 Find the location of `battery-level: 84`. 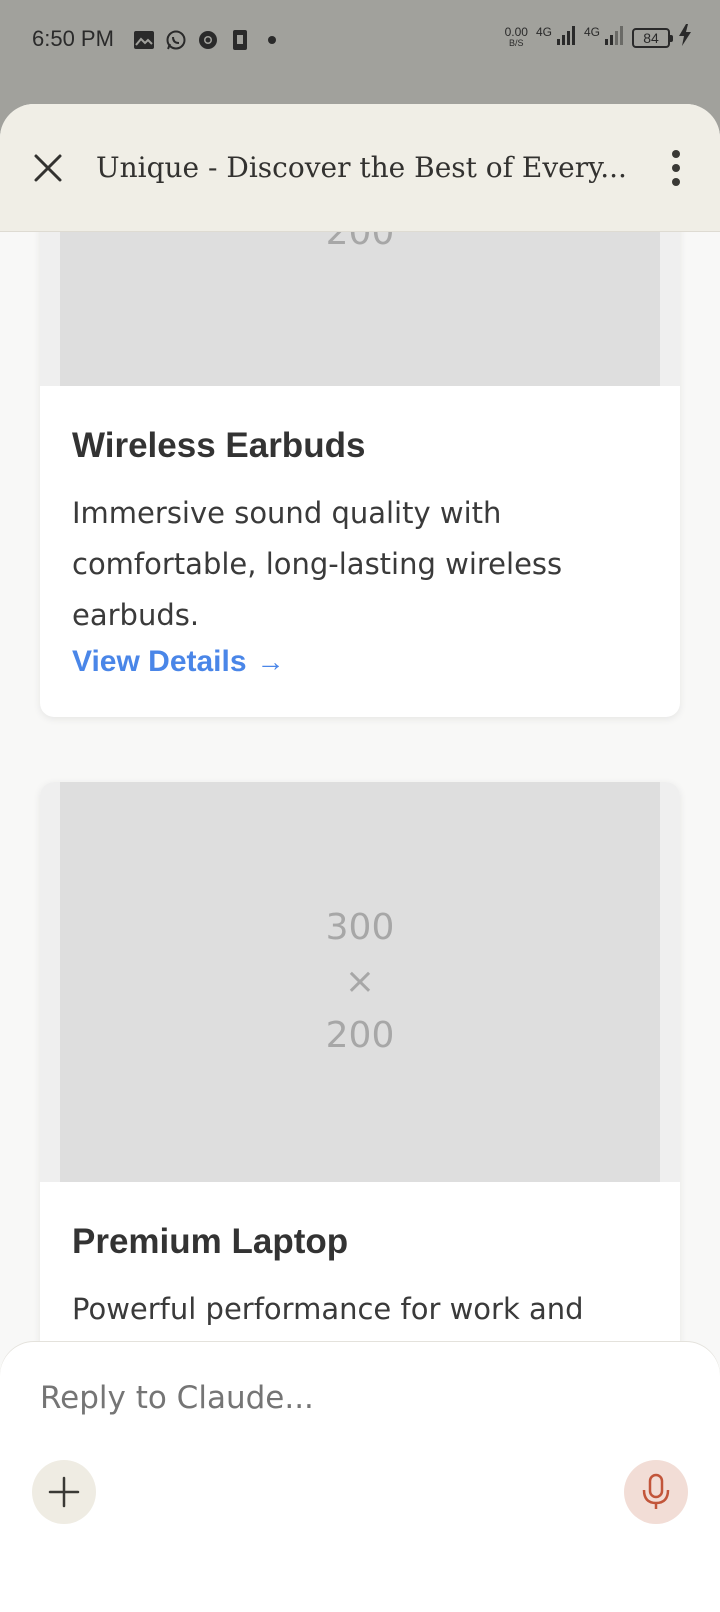

battery-level: 84 is located at coordinates (651, 37).